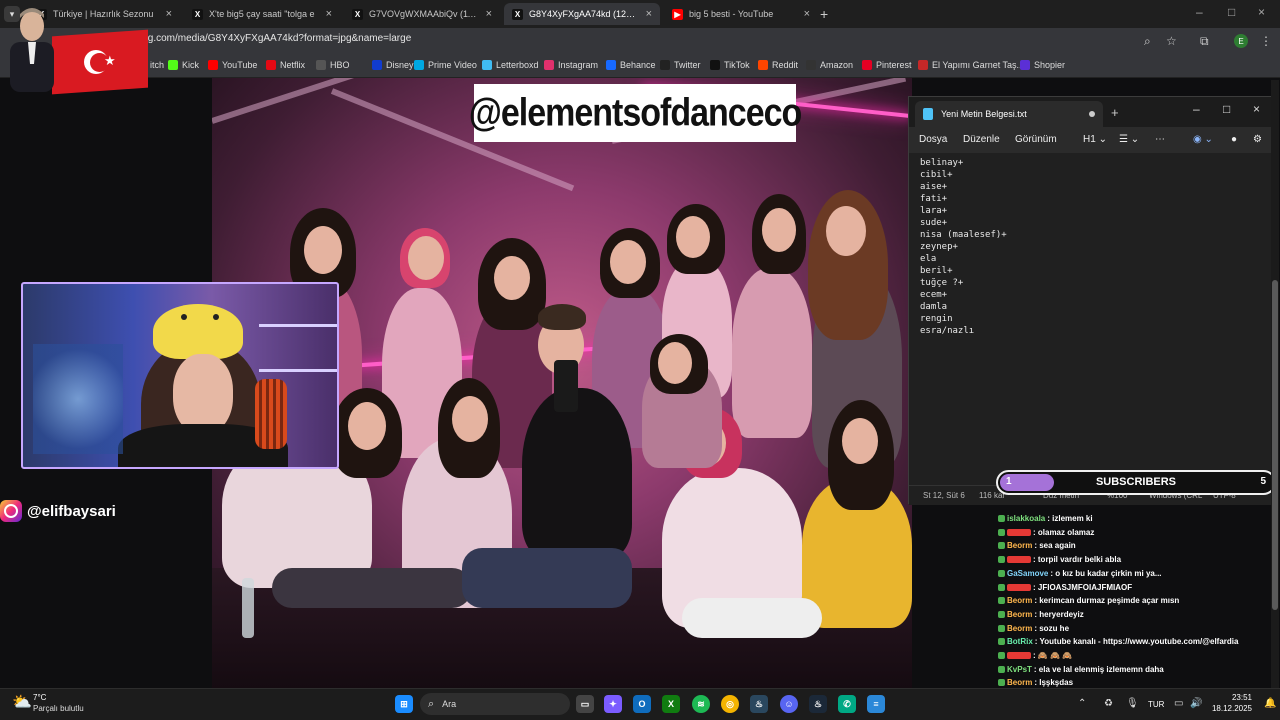 The height and width of the screenshot is (720, 1280). Describe the element at coordinates (1256, 109) in the screenshot. I see `notepad-close-icon: ×` at that location.